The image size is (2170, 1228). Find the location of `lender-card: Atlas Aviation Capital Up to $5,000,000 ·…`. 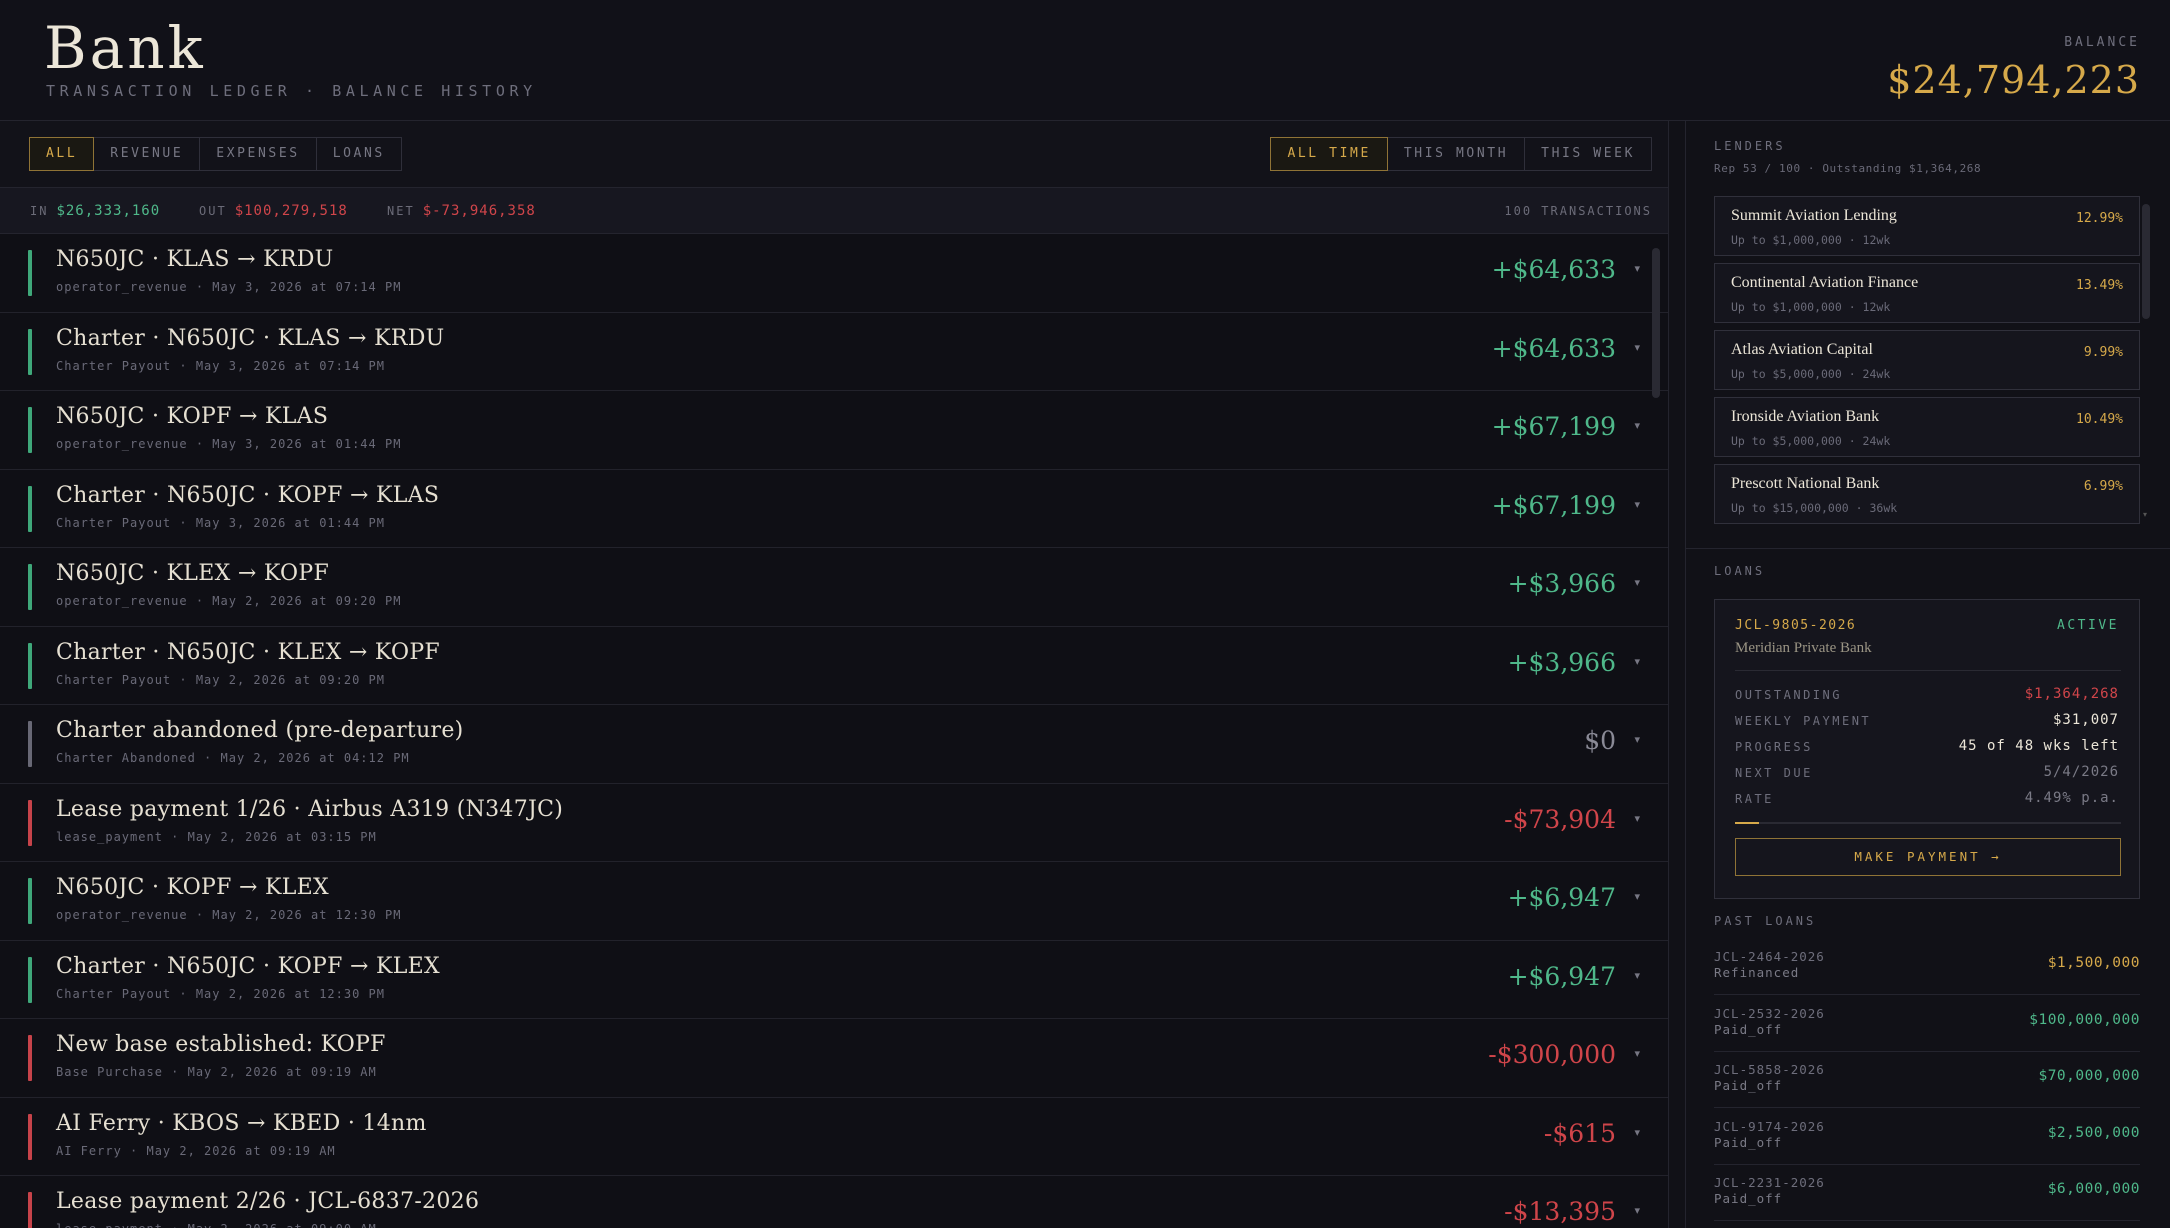

lender-card: Atlas Aviation Capital Up to $5,000,000 ·… is located at coordinates (1927, 360).